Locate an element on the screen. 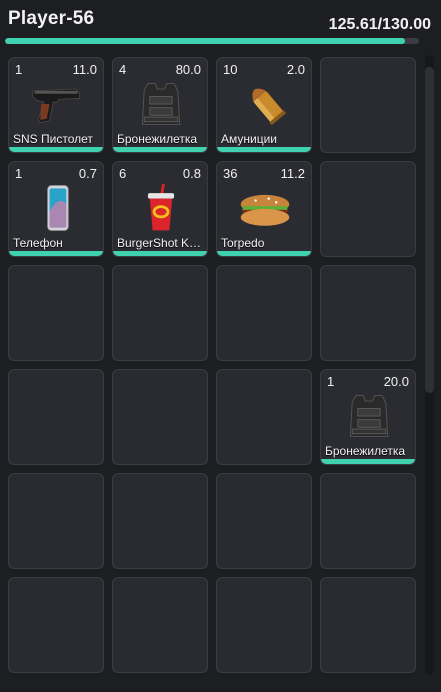 The height and width of the screenshot is (692, 441). scrollbar-thumb is located at coordinates (429, 230).